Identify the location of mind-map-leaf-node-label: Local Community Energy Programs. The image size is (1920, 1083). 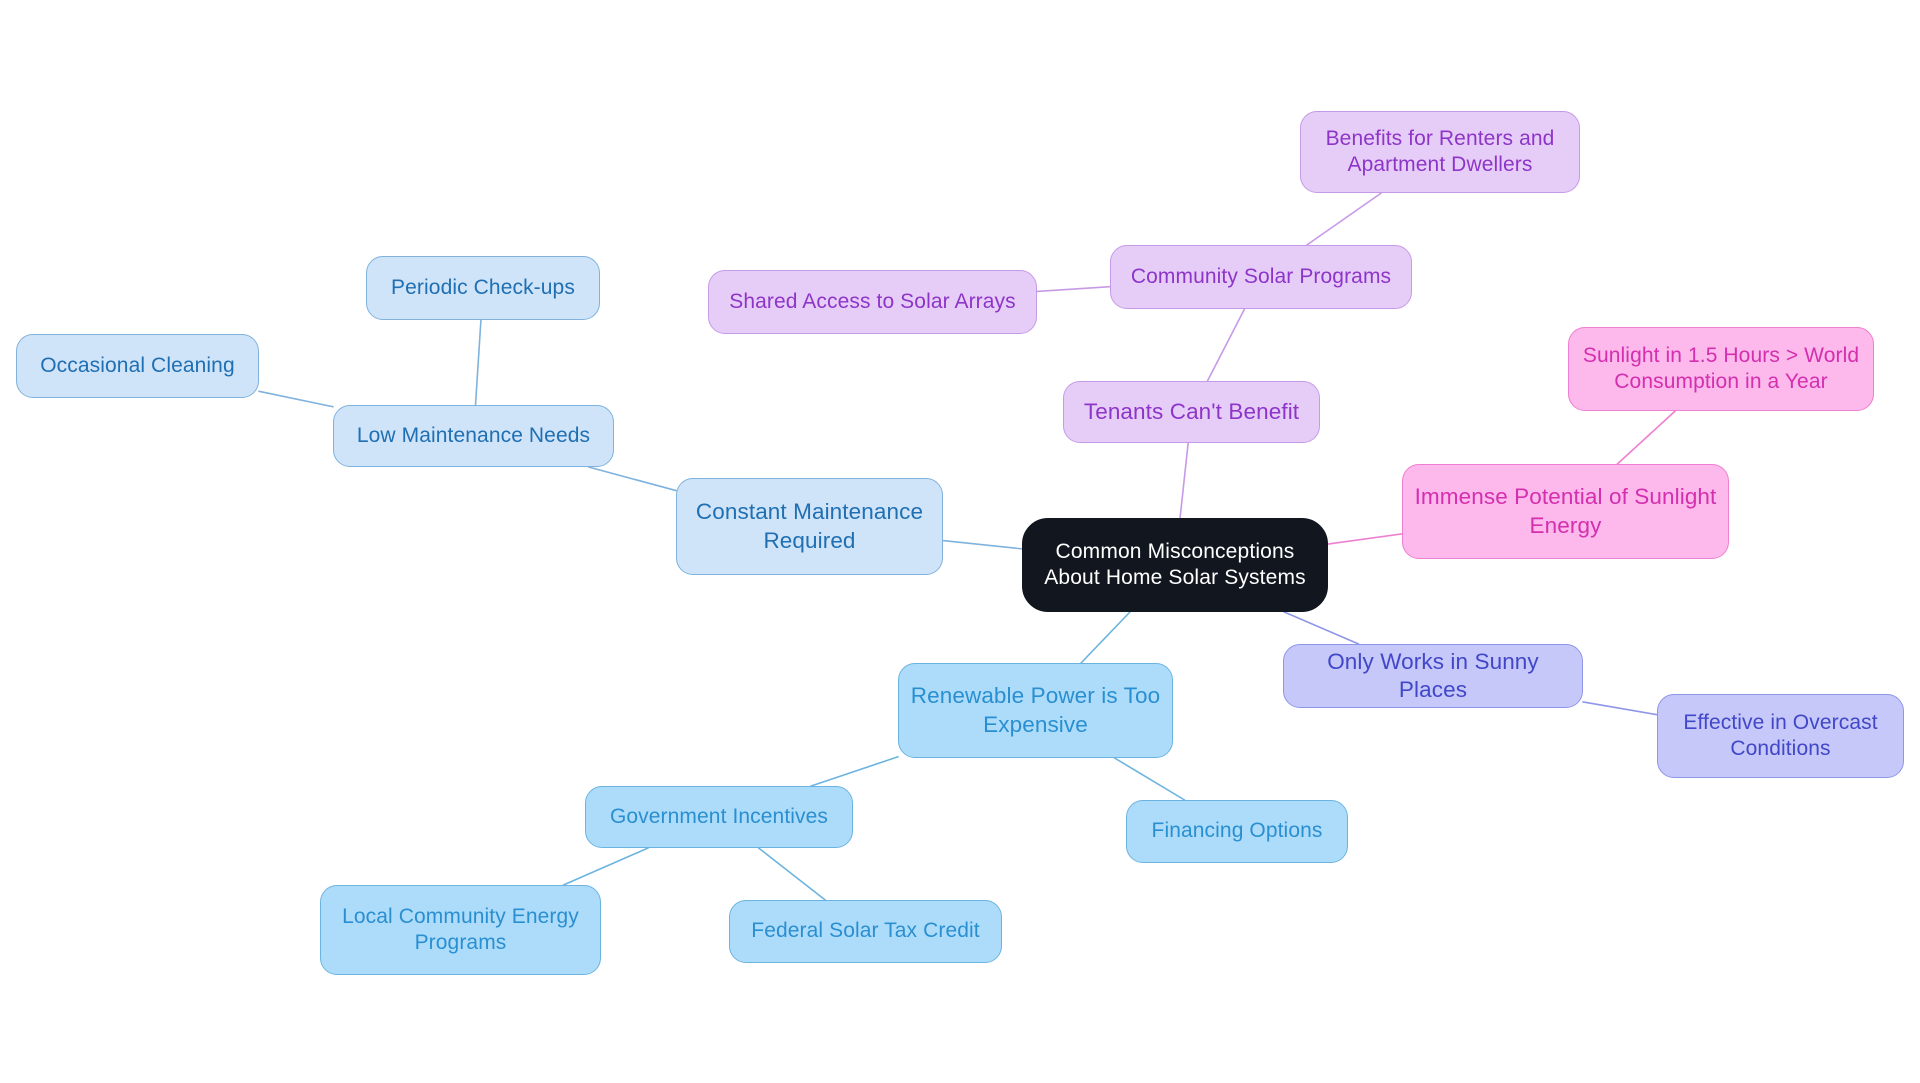
(460, 929).